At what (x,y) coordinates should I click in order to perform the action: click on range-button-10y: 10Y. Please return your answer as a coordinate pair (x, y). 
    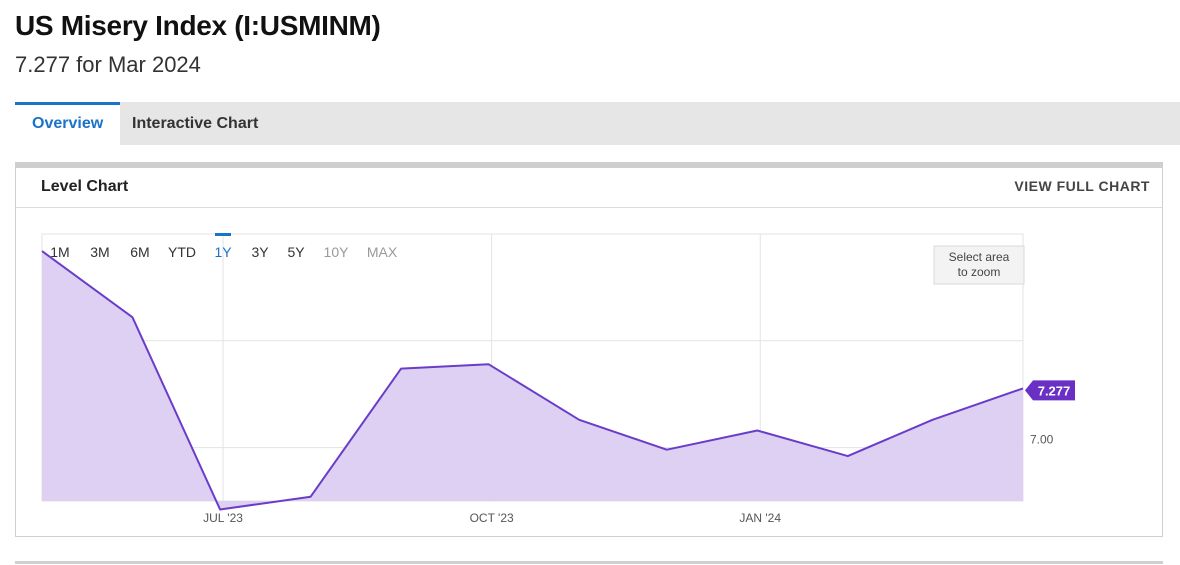
    Looking at the image, I should click on (337, 252).